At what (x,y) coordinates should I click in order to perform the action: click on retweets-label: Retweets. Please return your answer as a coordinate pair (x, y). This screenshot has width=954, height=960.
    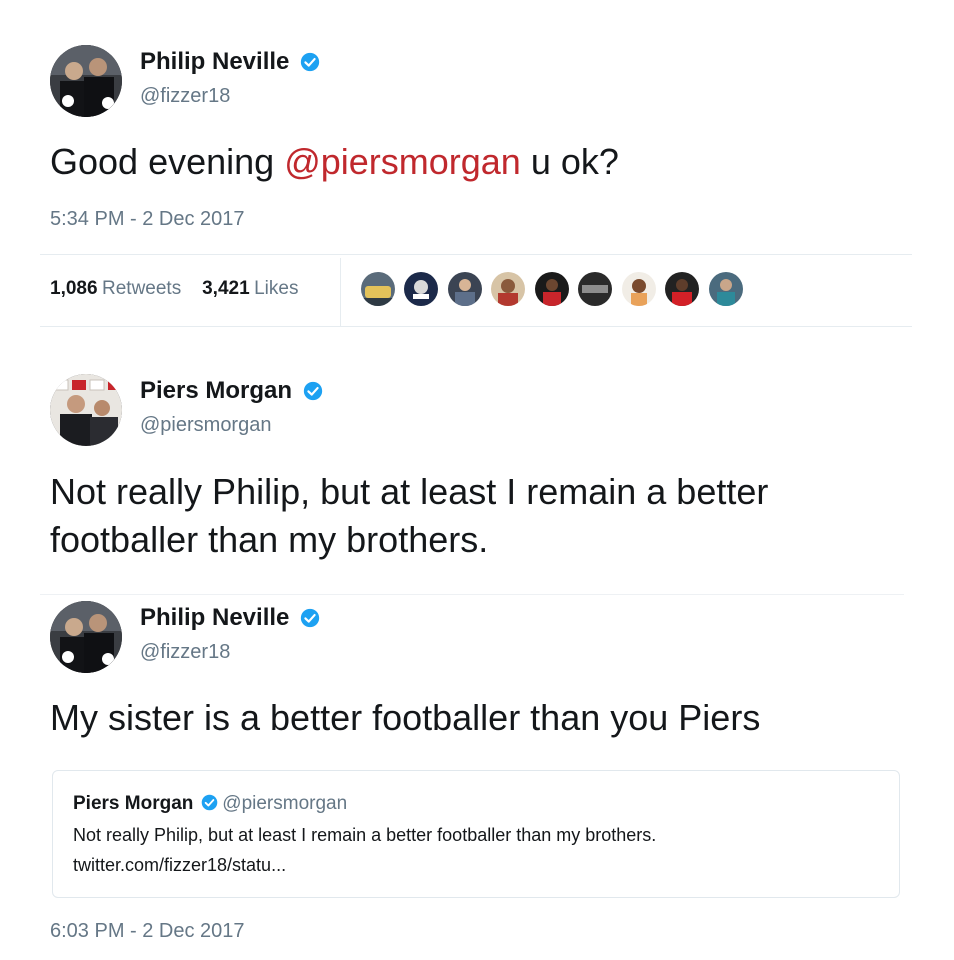
    Looking at the image, I should click on (142, 288).